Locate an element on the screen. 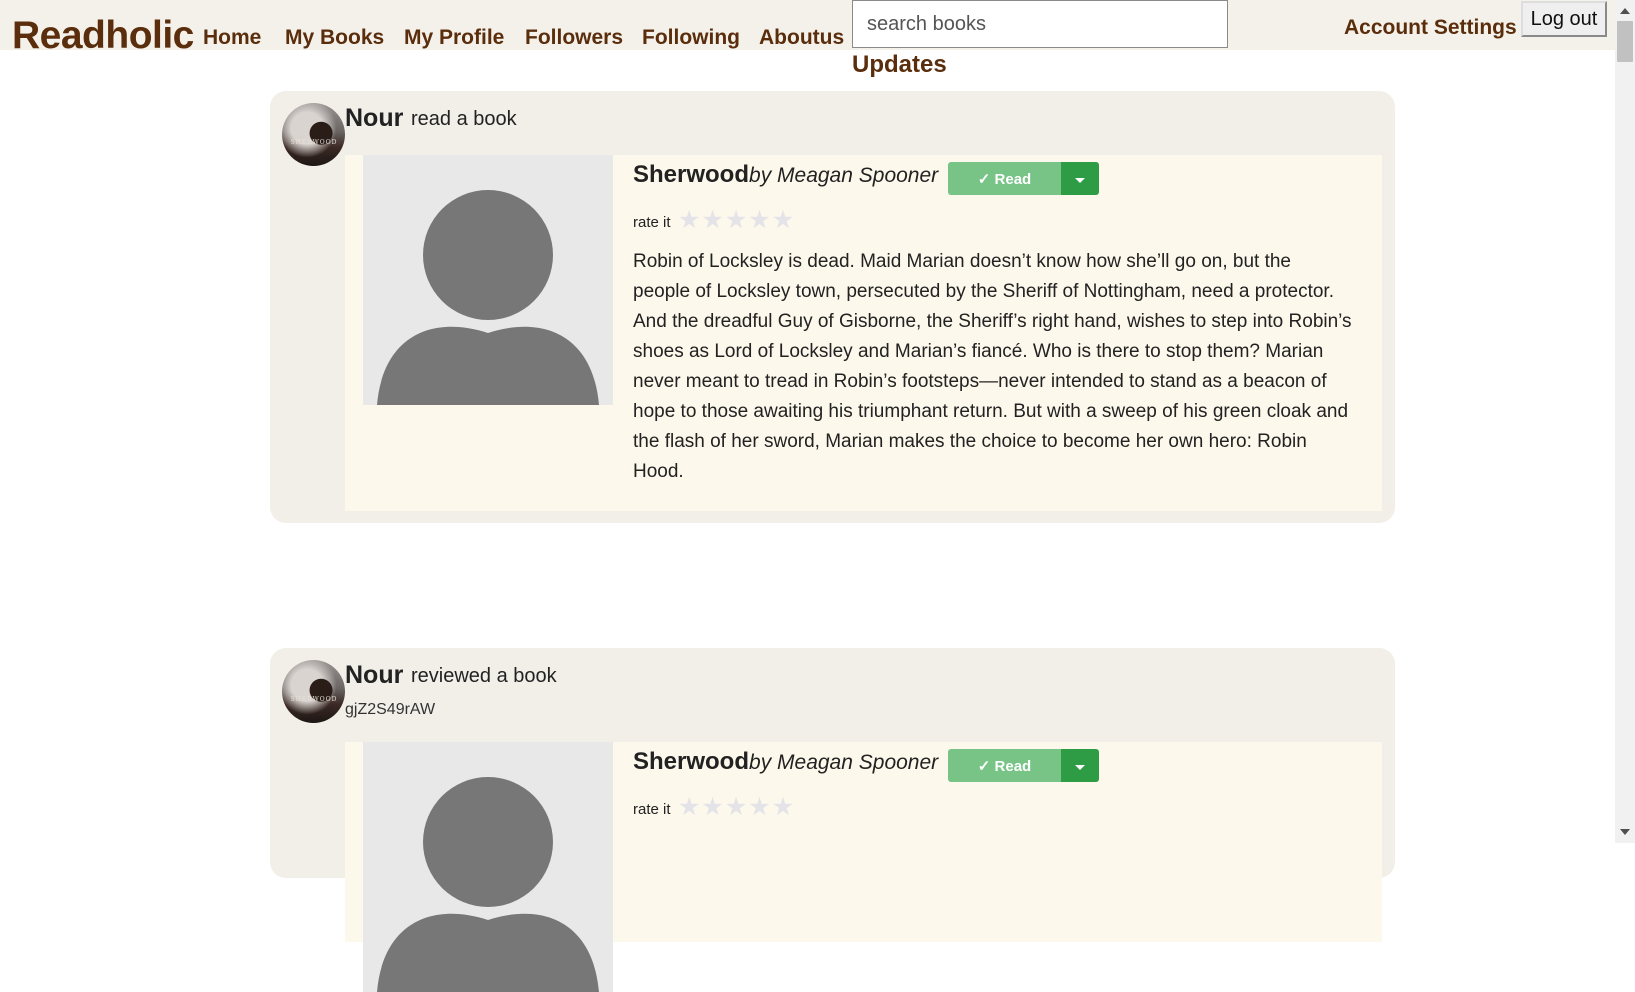 The width and height of the screenshot is (1635, 992). scroll-up-arrow-icon is located at coordinates (1625, 11).